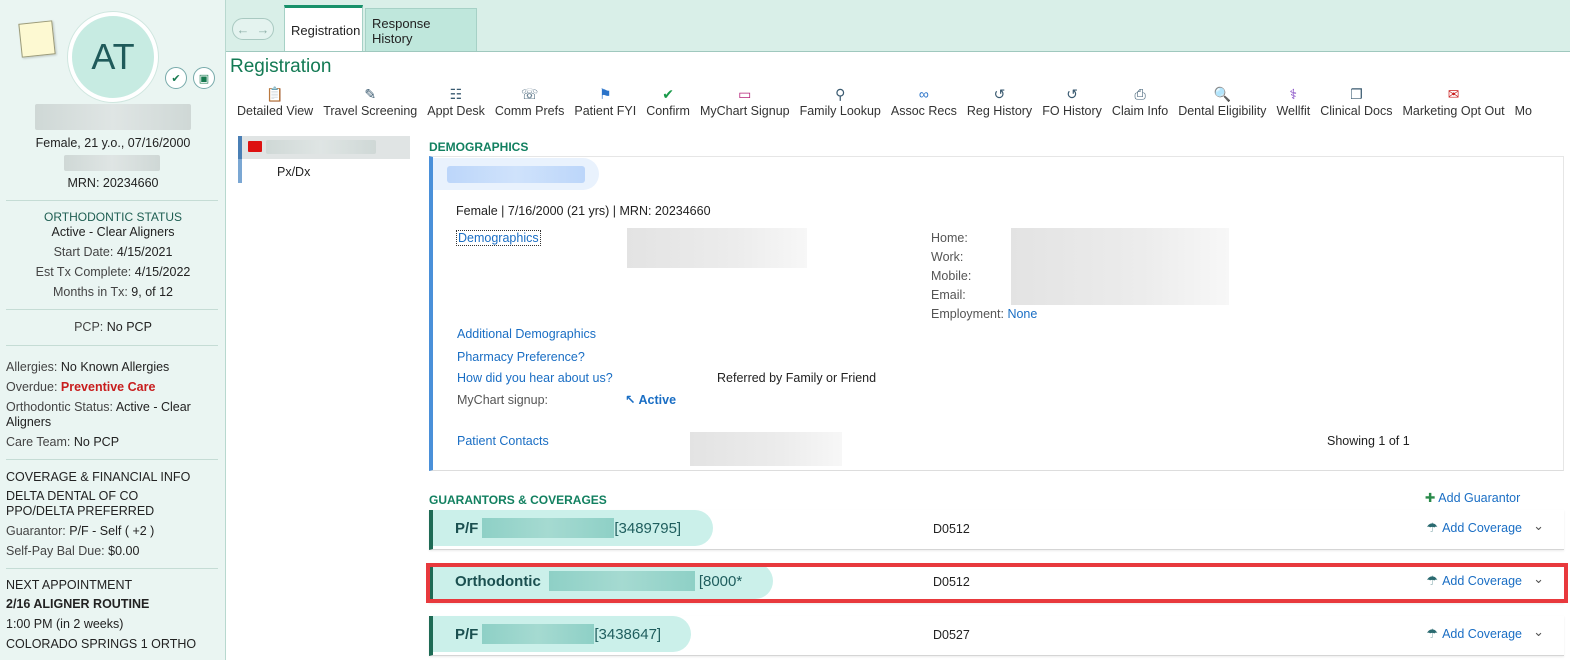  I want to click on reg-history-button: ↺ Reg History, so click(999, 104).